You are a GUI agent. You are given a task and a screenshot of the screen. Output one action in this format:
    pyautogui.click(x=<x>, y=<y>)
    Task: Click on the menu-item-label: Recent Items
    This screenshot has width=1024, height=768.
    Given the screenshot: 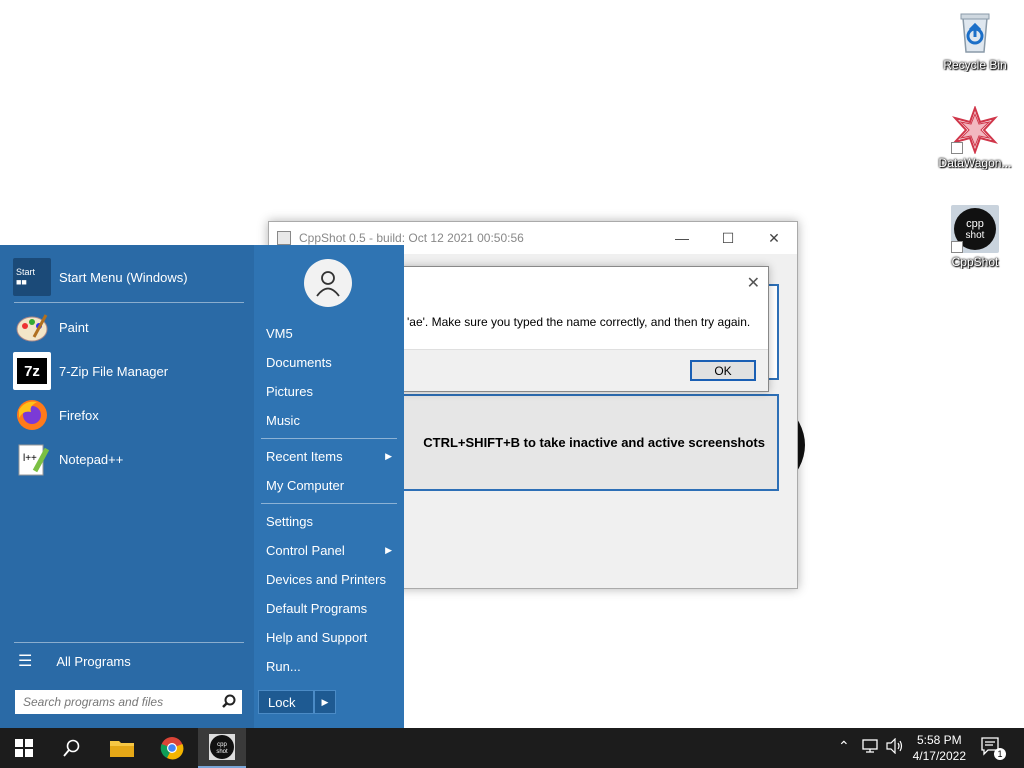 What is the action you would take?
    pyautogui.click(x=304, y=456)
    